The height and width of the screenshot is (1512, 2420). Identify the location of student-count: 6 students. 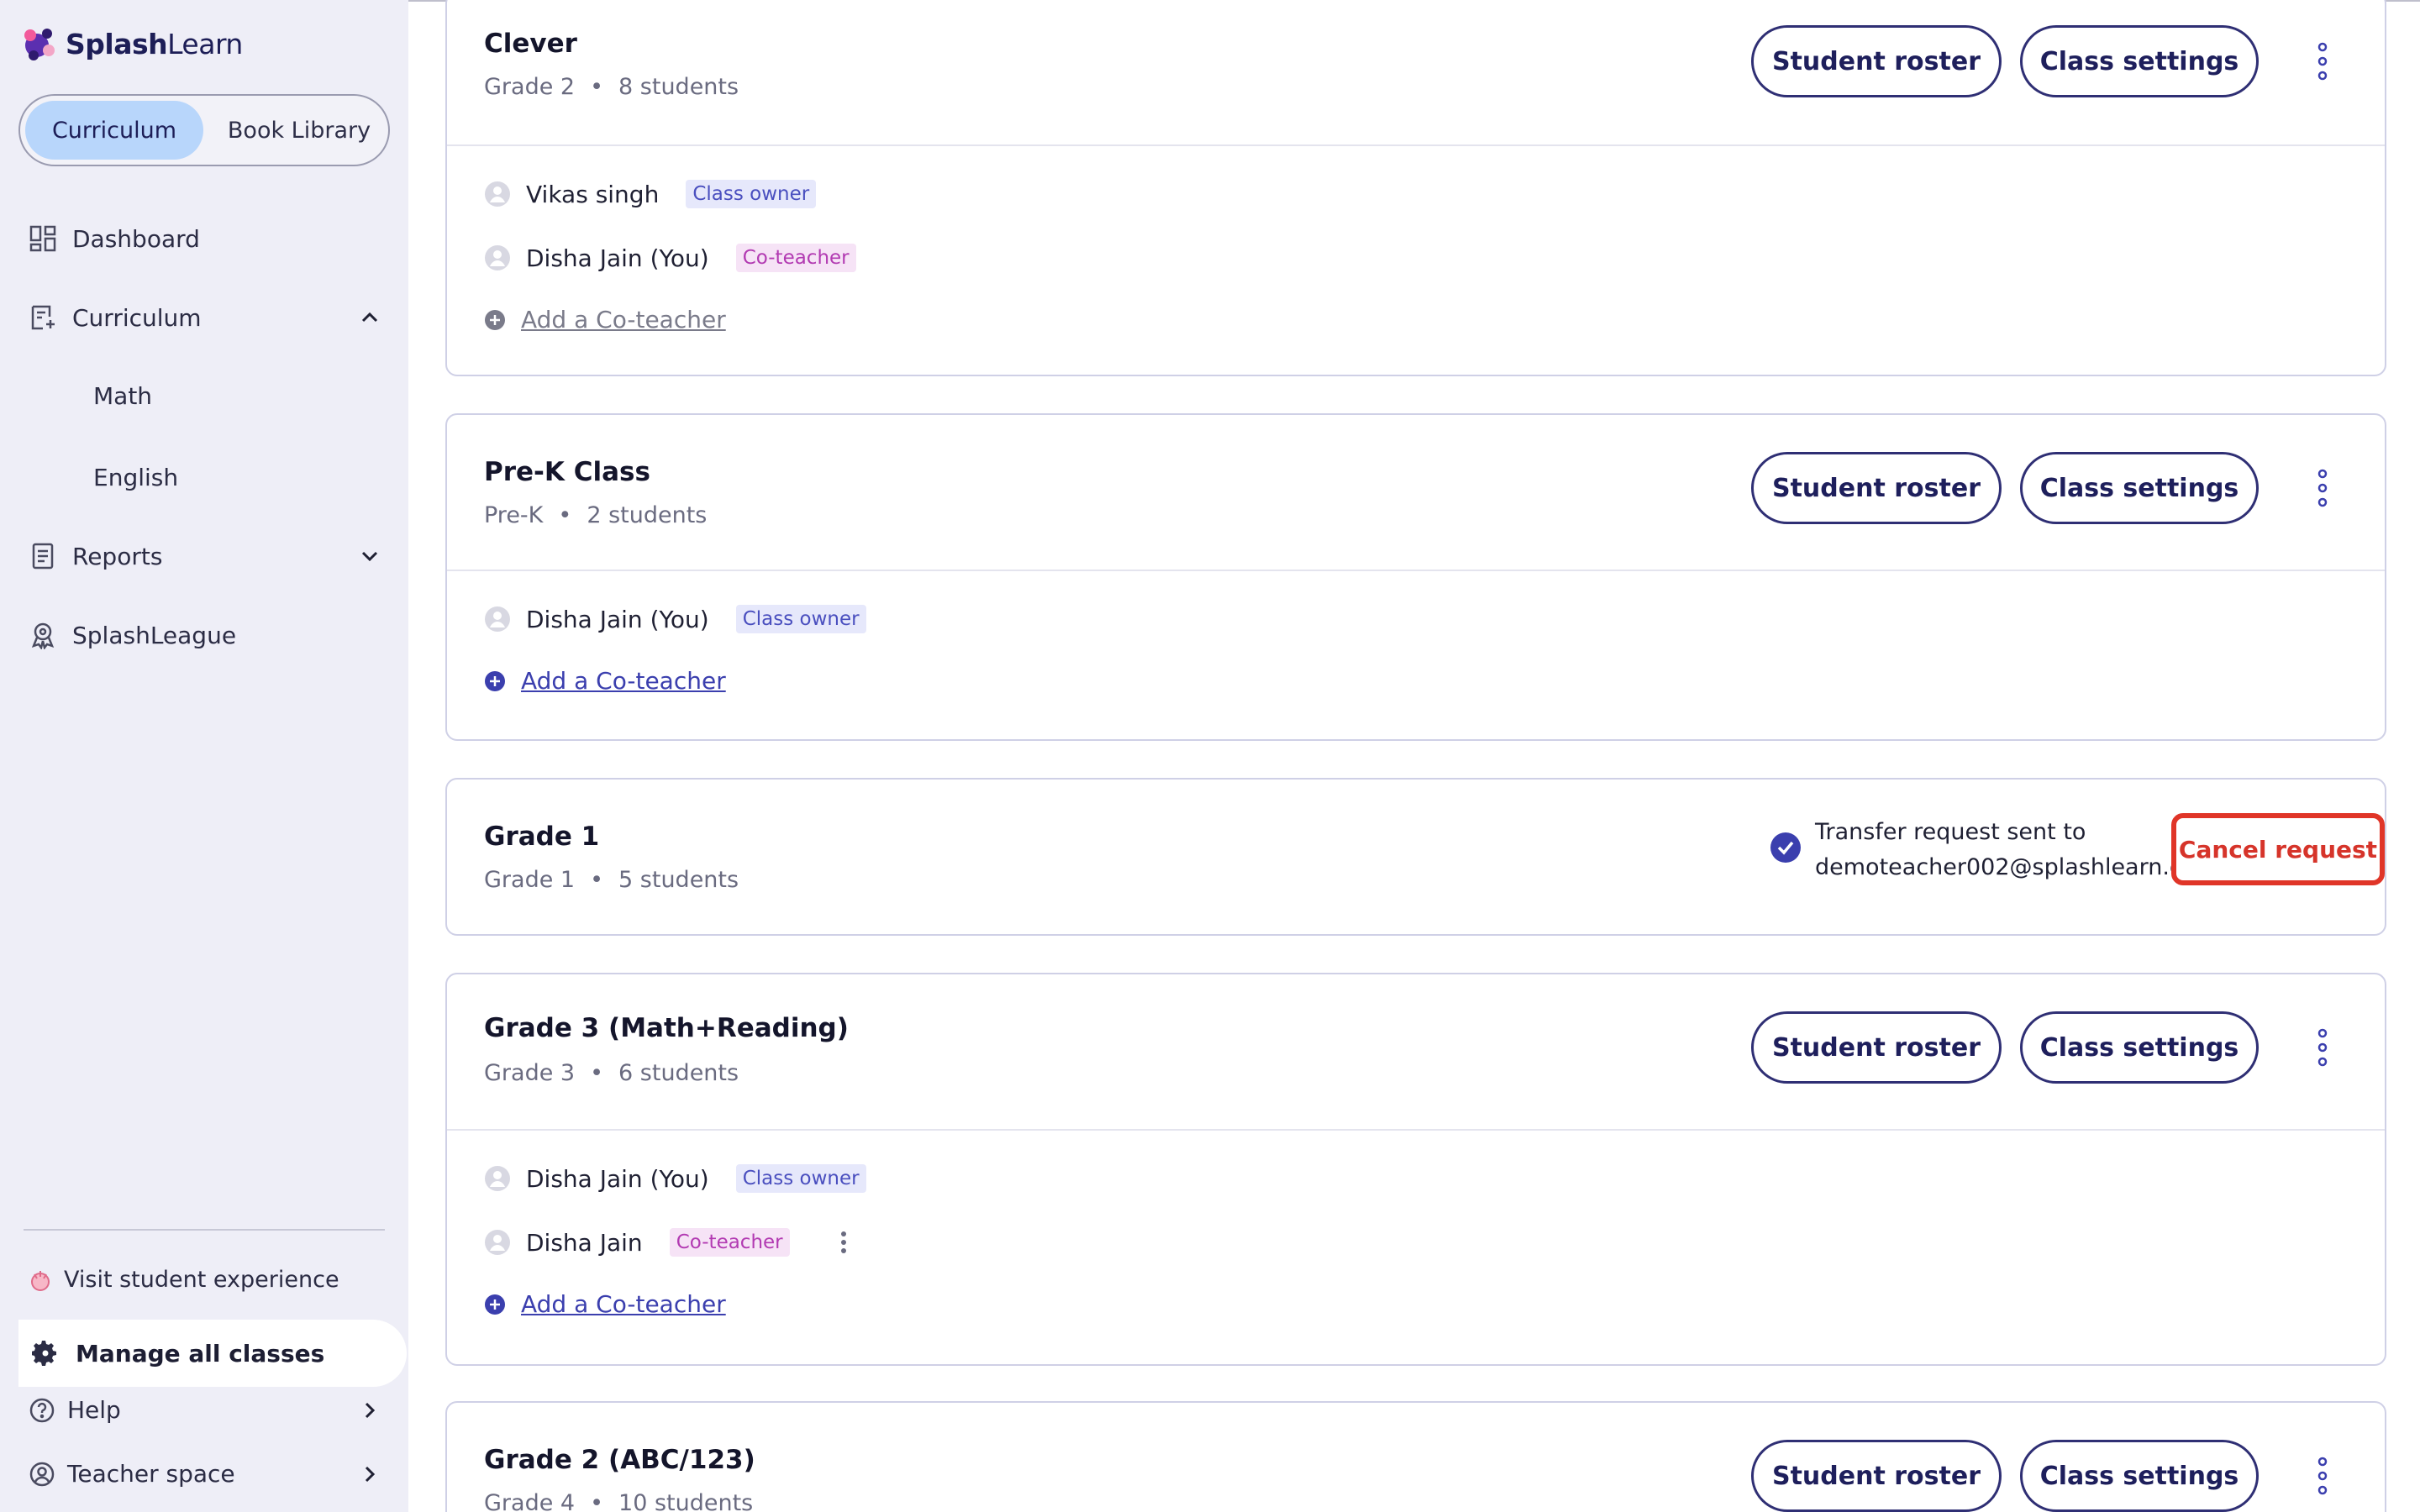
(678, 1073).